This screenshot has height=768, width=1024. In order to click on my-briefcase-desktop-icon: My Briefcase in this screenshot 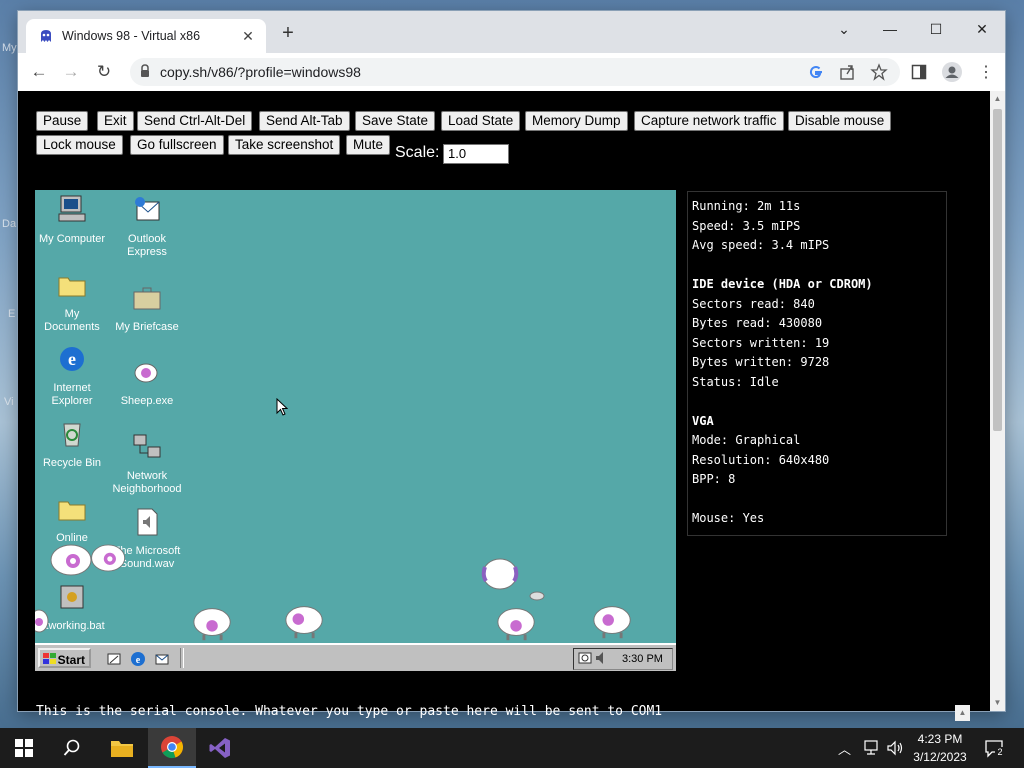, I will do `click(147, 308)`.